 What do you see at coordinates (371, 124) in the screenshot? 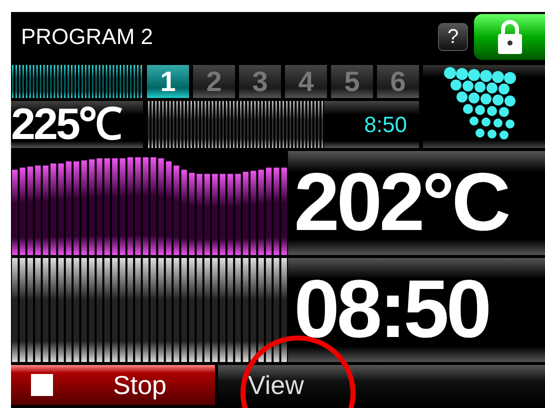
I see `step-time: 8:50` at bounding box center [371, 124].